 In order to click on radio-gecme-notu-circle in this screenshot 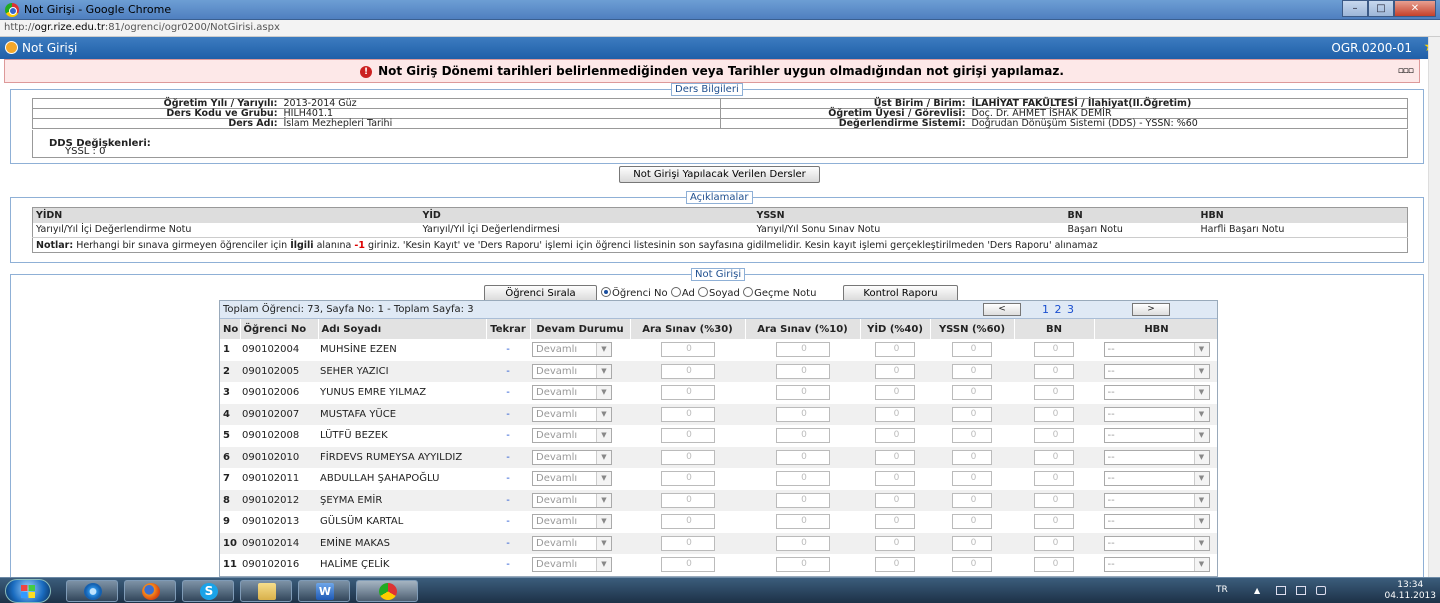, I will do `click(748, 292)`.